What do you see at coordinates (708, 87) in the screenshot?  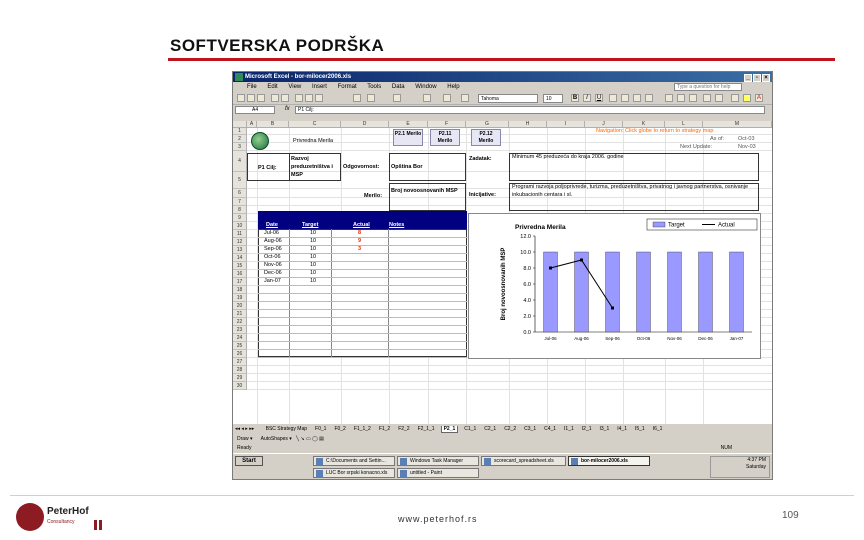 I see `help-search-input: Type a question for help` at bounding box center [708, 87].